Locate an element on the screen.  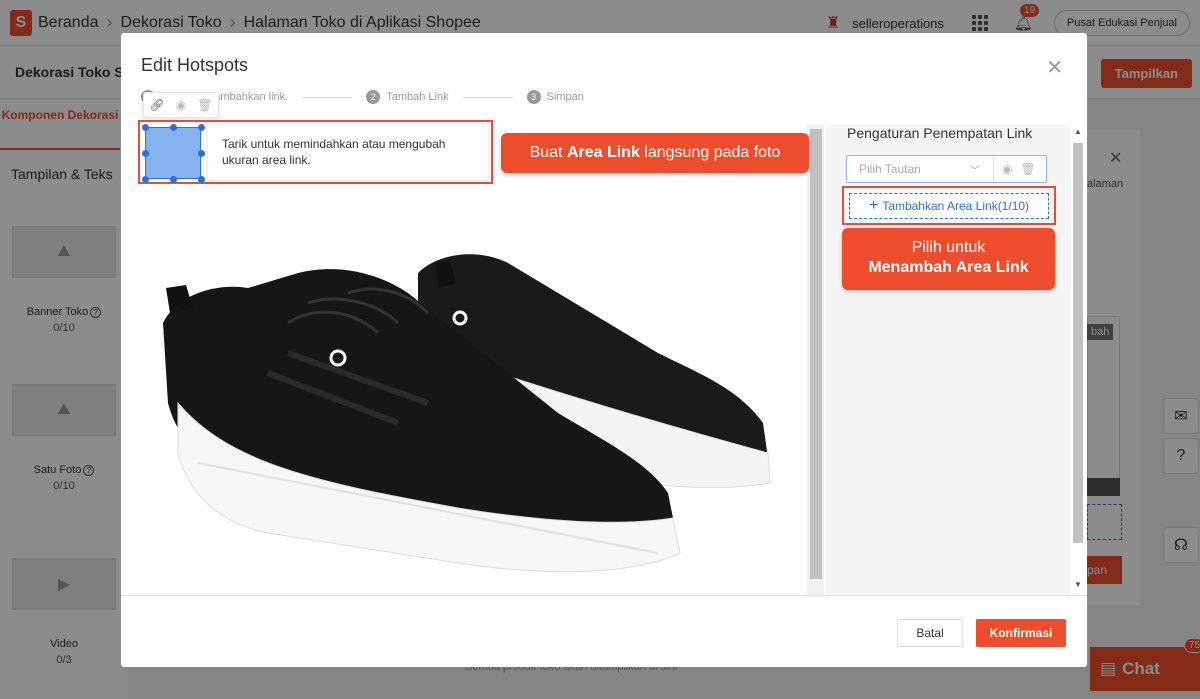
close-icon: ✕ is located at coordinates (1054, 67).